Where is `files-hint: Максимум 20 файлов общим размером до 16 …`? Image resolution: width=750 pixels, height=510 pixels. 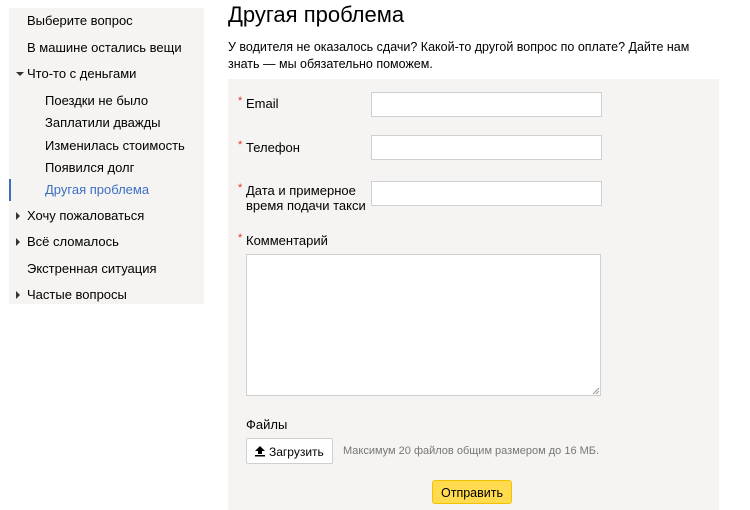
files-hint: Максимум 20 файлов общим размером до 16 … is located at coordinates (471, 451).